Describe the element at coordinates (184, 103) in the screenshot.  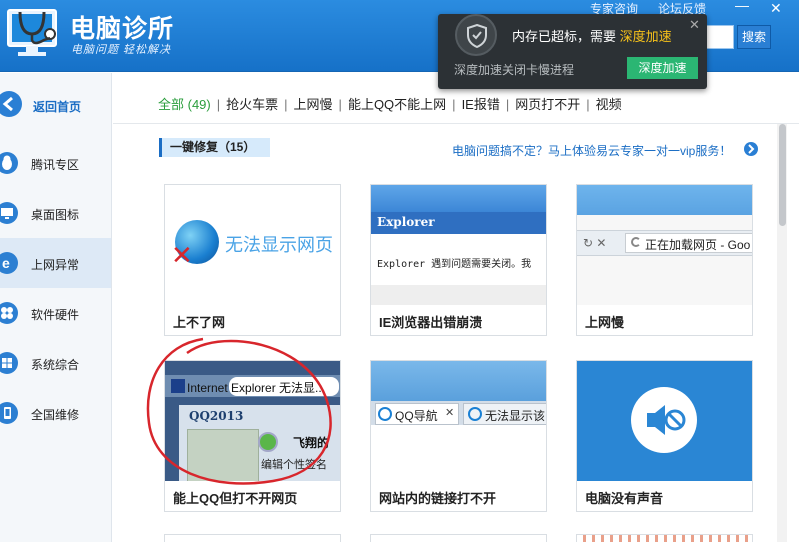
I see `tab-all: 全部 (49)` at that location.